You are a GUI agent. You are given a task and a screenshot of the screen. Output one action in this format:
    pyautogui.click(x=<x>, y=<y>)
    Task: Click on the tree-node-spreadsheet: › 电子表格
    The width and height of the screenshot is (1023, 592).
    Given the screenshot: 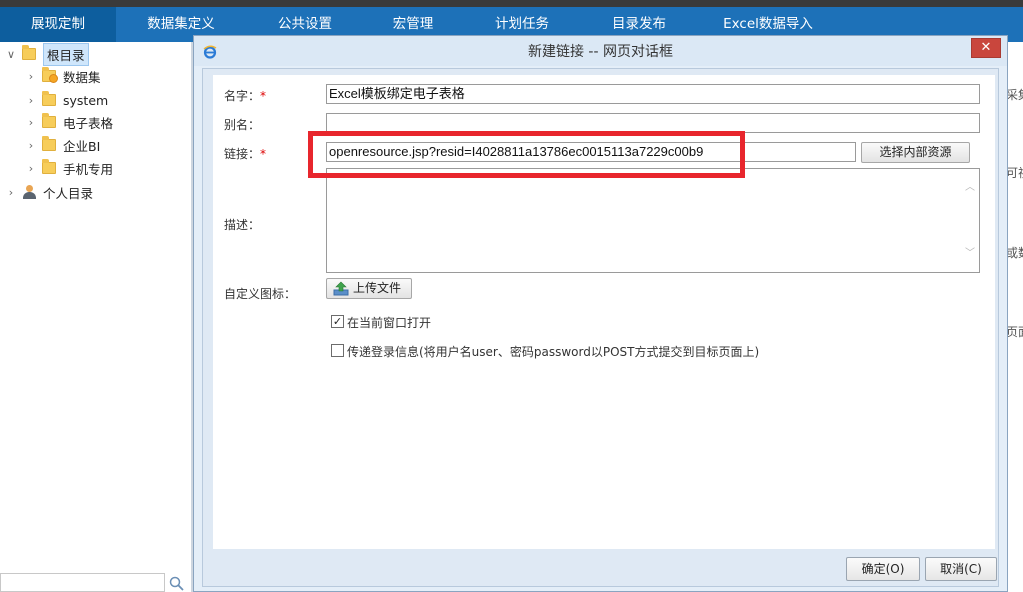 What is the action you would take?
    pyautogui.click(x=68, y=122)
    